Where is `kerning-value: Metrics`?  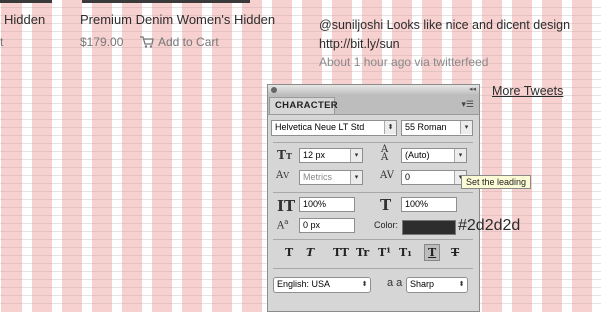
kerning-value: Metrics is located at coordinates (317, 177).